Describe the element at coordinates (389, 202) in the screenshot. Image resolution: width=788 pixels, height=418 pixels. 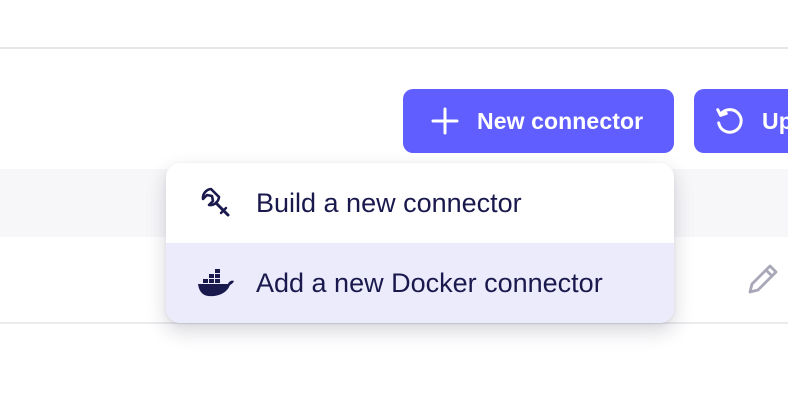
I see `menu-item-label: Build a new connector` at that location.